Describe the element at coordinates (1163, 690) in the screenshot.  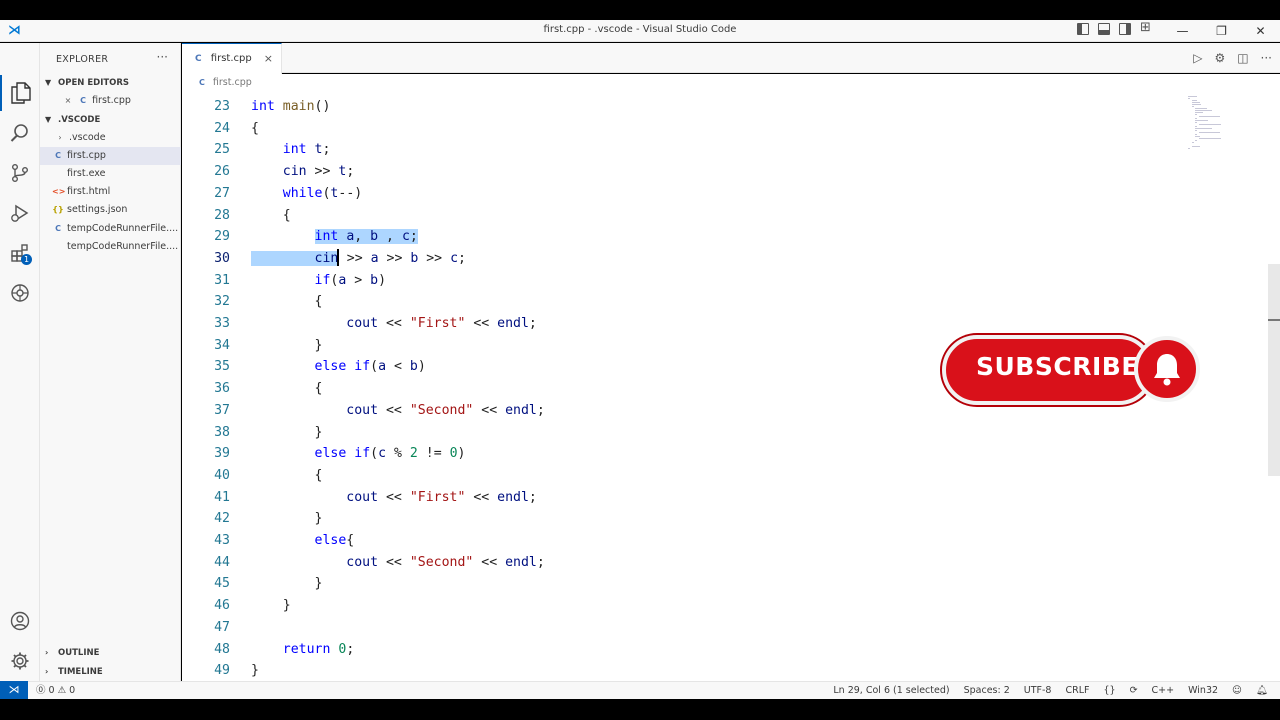
I see `language-mode: C++` at that location.